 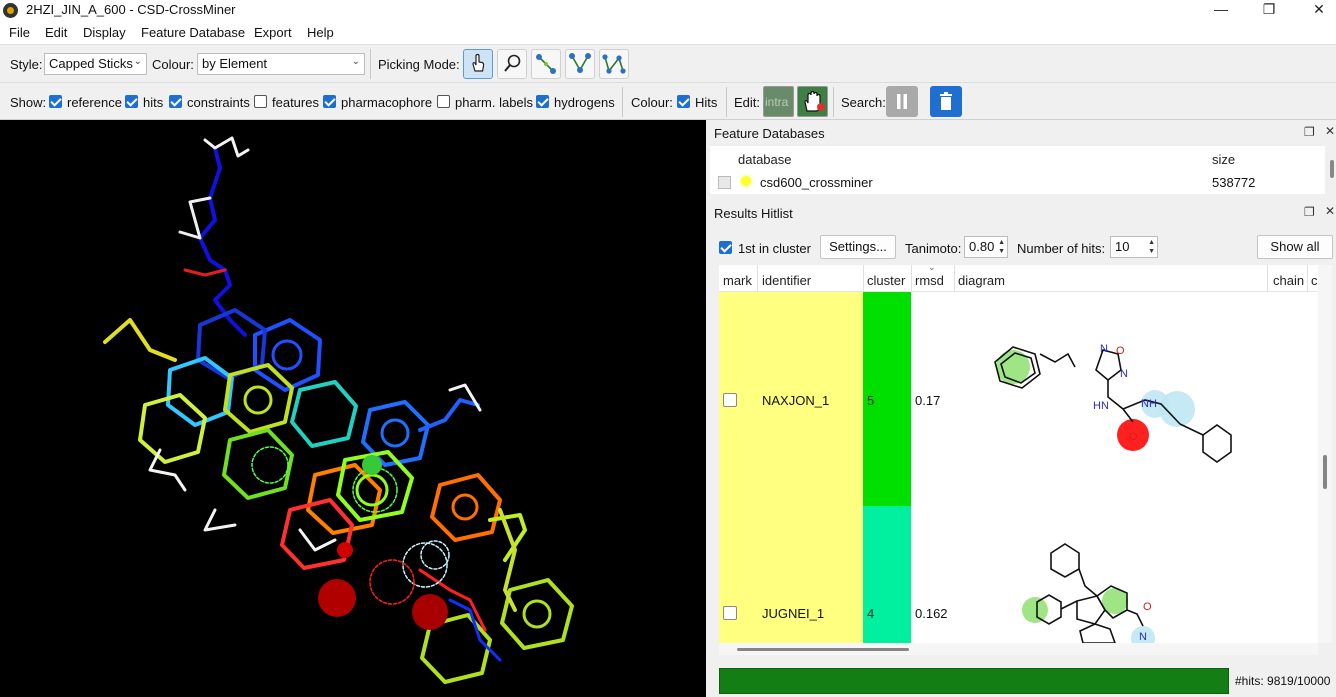 I want to click on cluster-column-header: cluster, so click(x=886, y=280).